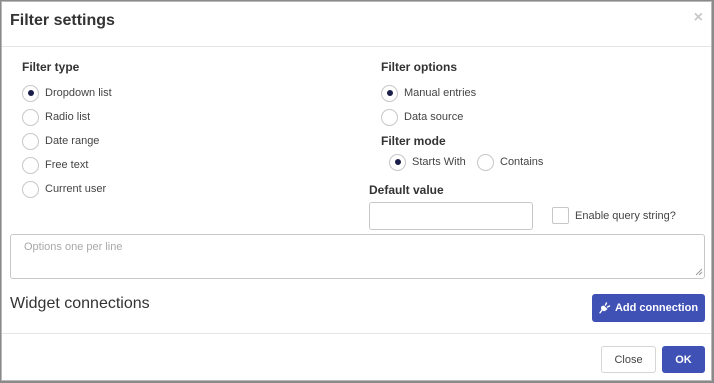  What do you see at coordinates (522, 162) in the screenshot?
I see `radio-label: Contains` at bounding box center [522, 162].